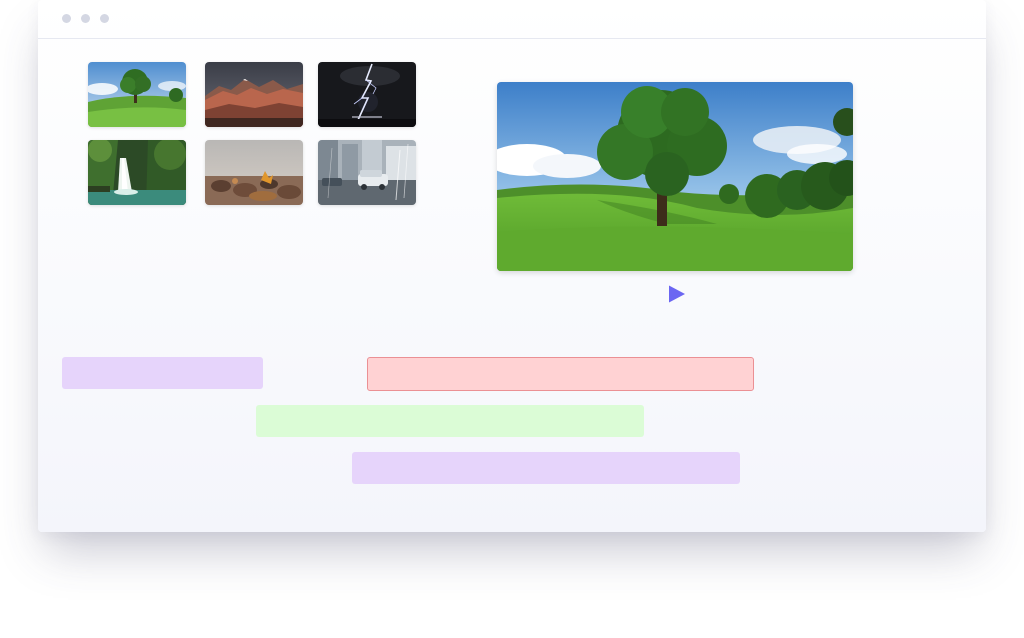 This screenshot has height=638, width=1024. I want to click on thumbnail-rainy-street, so click(367, 172).